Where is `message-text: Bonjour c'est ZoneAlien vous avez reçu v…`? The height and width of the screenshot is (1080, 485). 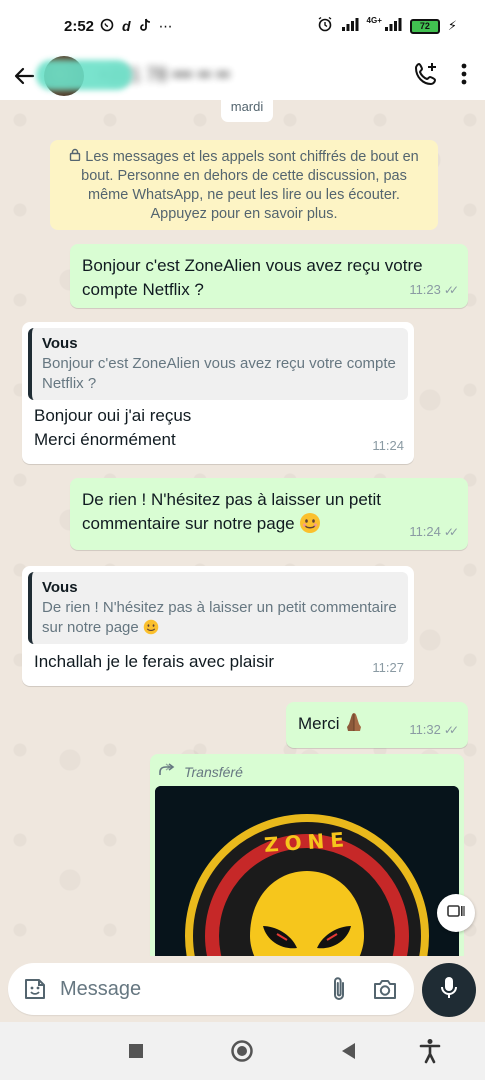
message-text: Bonjour c'est ZoneAlien vous avez reçu v… is located at coordinates (252, 277).